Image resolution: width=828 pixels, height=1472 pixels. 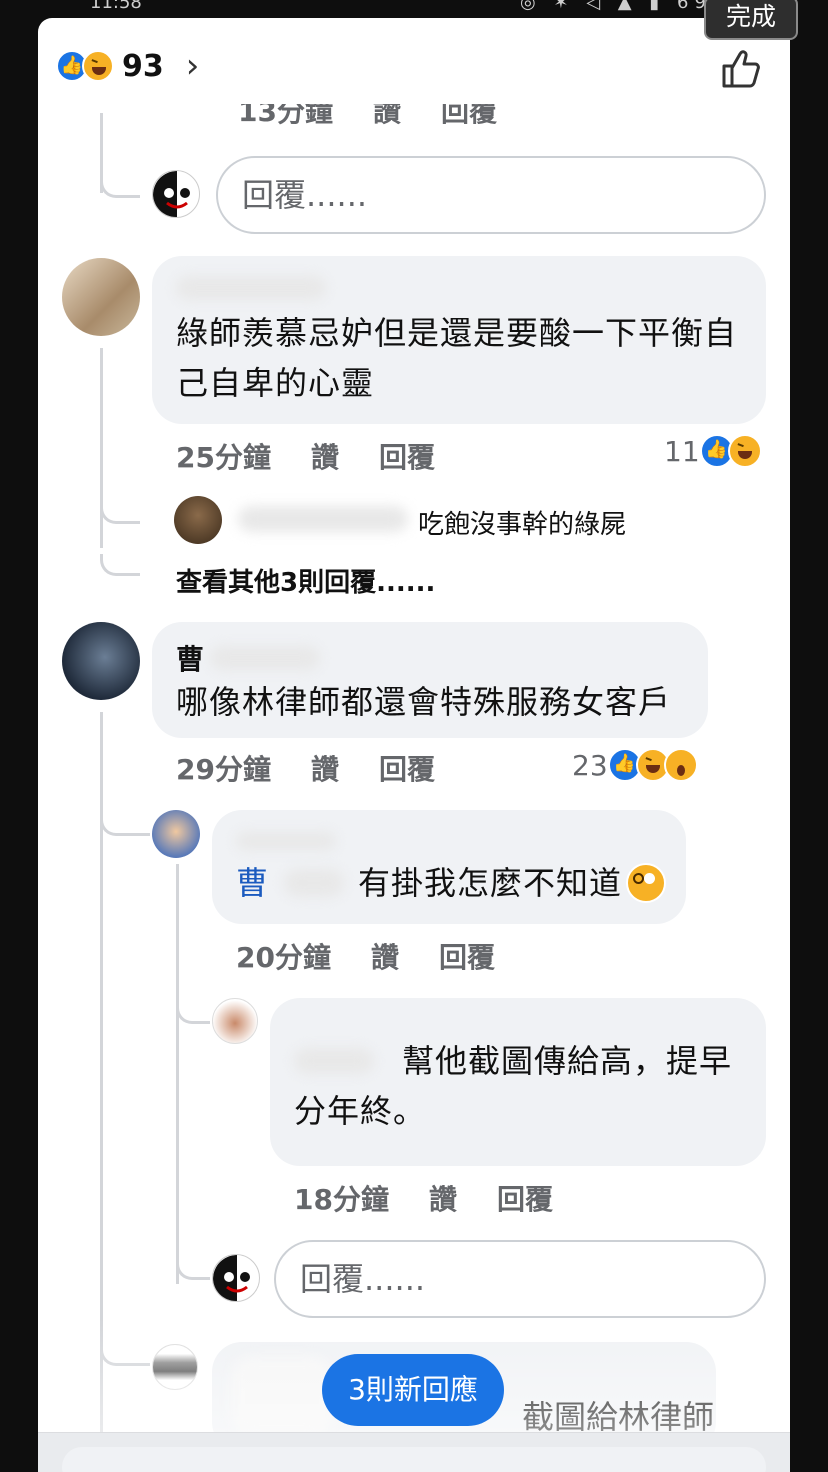 What do you see at coordinates (177, 1074) in the screenshot?
I see `thread-line` at bounding box center [177, 1074].